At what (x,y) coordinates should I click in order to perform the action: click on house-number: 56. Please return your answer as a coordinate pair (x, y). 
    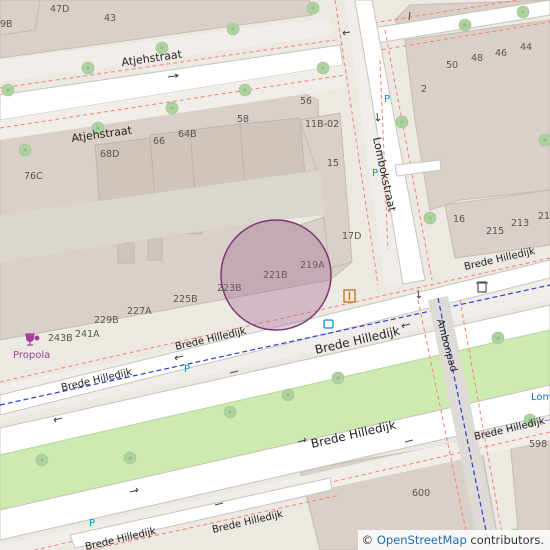
    Looking at the image, I should click on (306, 101).